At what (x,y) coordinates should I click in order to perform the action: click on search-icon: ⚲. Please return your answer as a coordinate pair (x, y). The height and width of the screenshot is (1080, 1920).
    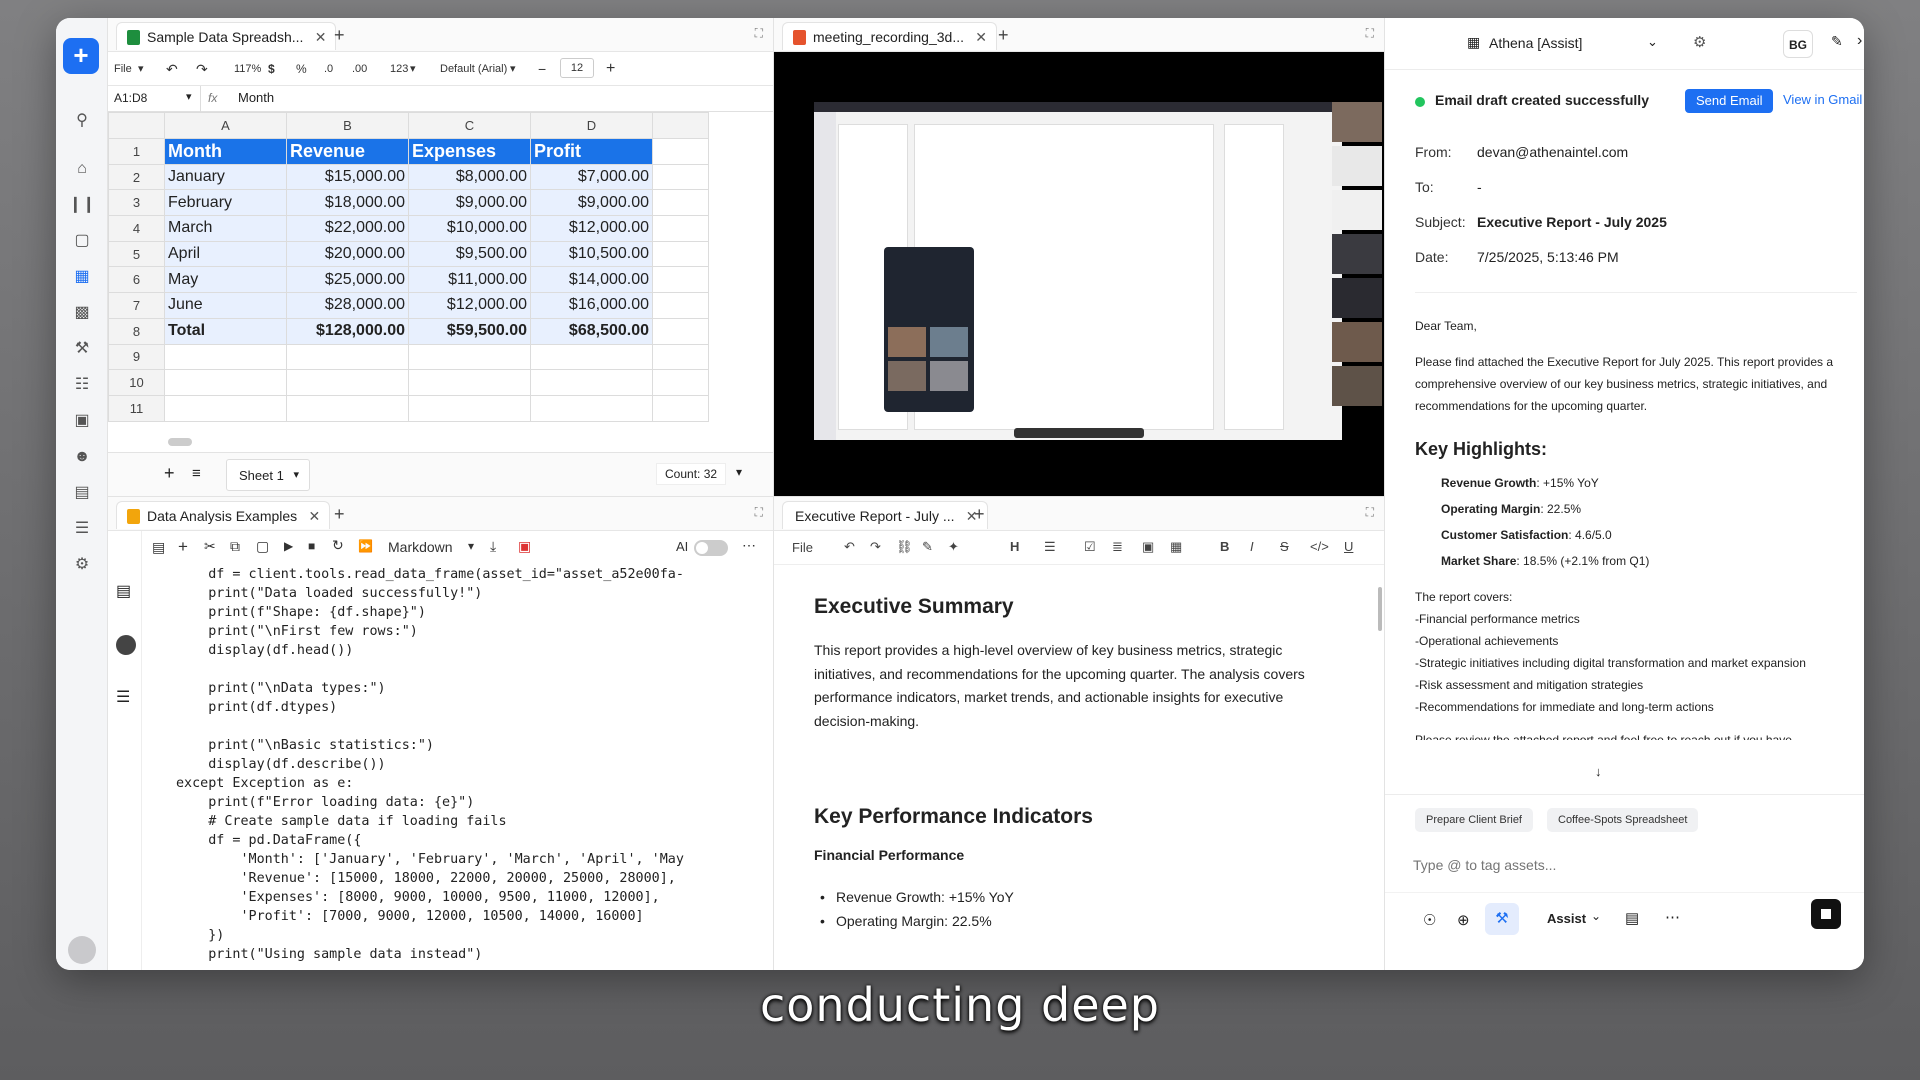
    Looking at the image, I should click on (82, 121).